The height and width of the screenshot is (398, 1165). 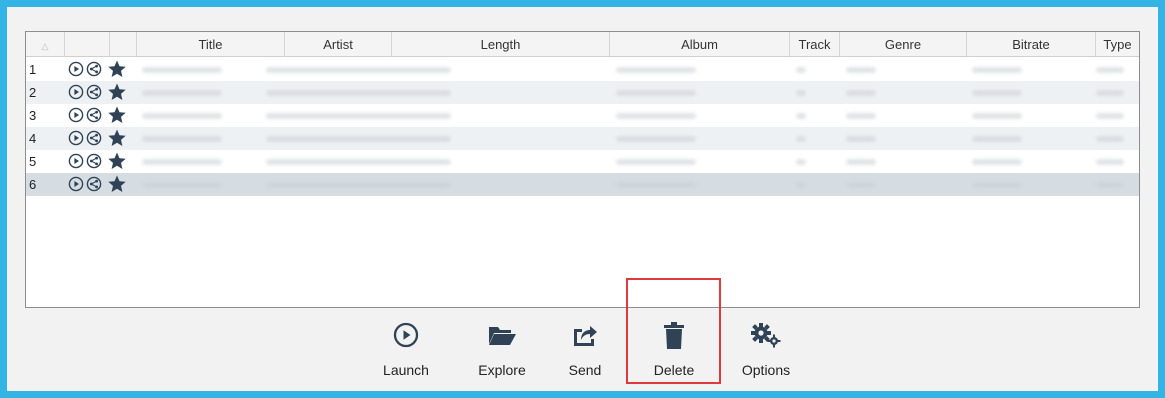 I want to click on row-number: 1, so click(x=33, y=69).